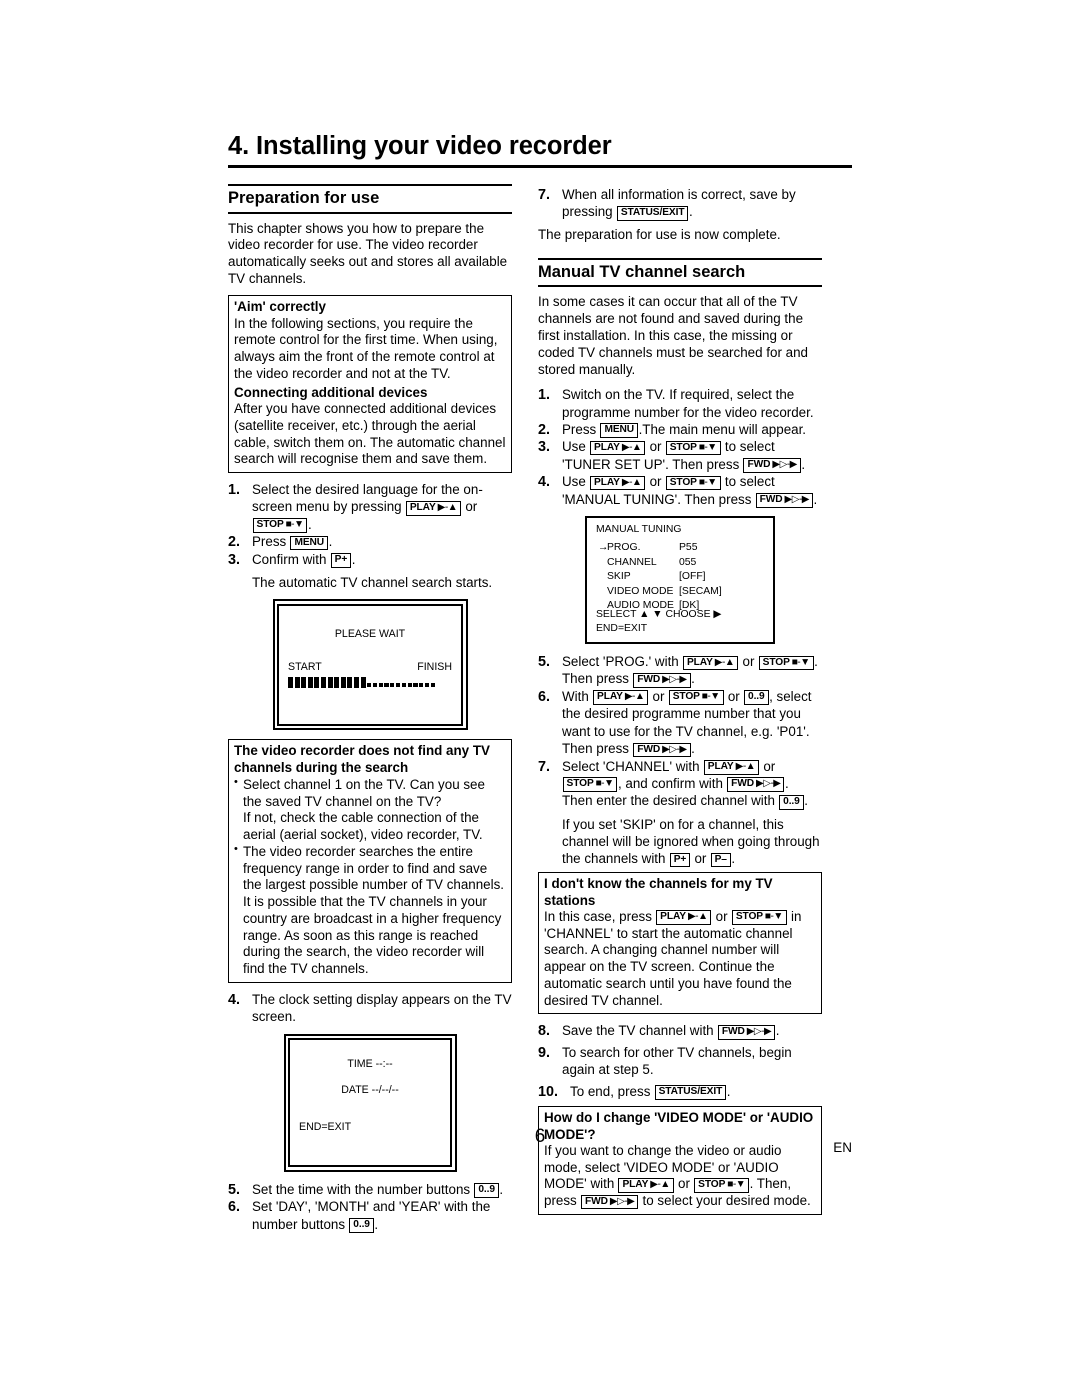 The width and height of the screenshot is (1080, 1397). Describe the element at coordinates (370, 559) in the screenshot. I see `step-item: 3. Confirm with P+.` at that location.